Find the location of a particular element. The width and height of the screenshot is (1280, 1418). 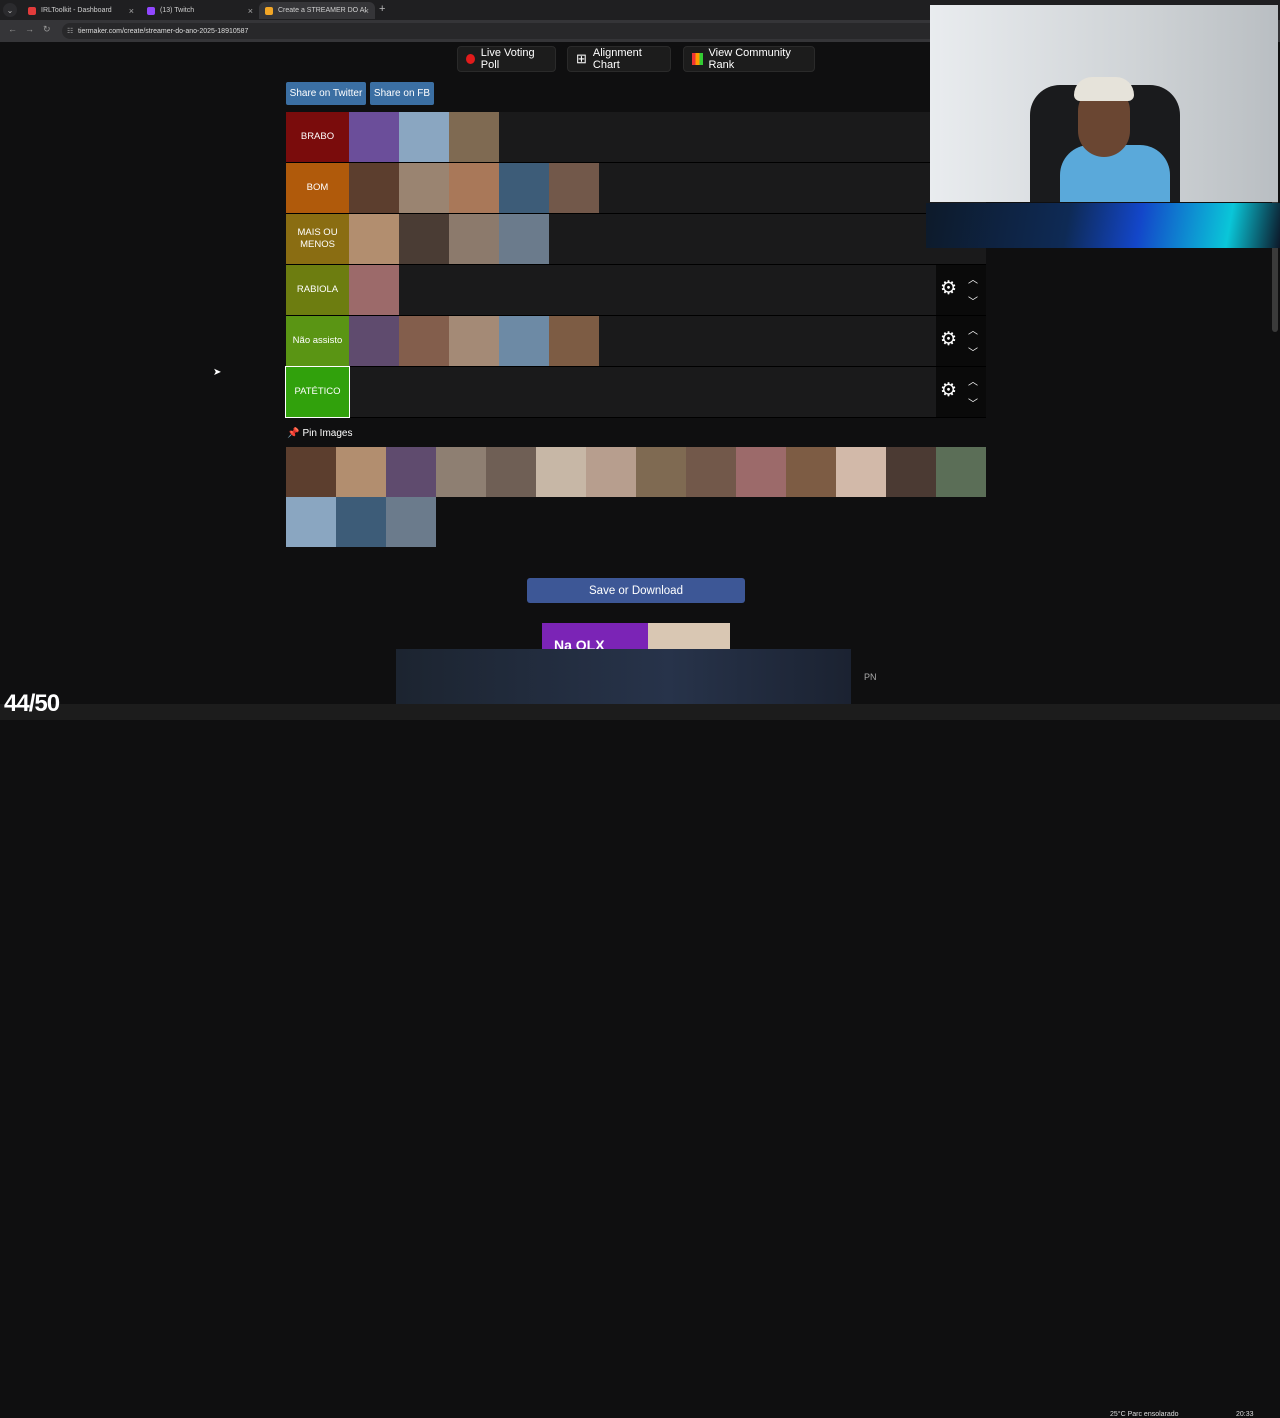

tab-twitch: (13) Twitch × is located at coordinates (200, 10).